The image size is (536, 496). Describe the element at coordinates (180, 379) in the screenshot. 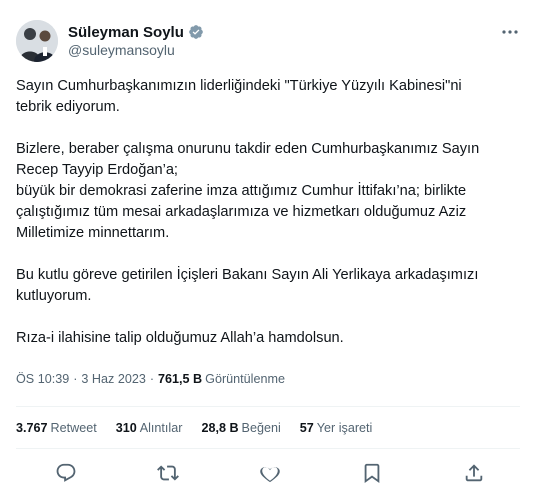

I see `views-count: 761,5 B` at that location.